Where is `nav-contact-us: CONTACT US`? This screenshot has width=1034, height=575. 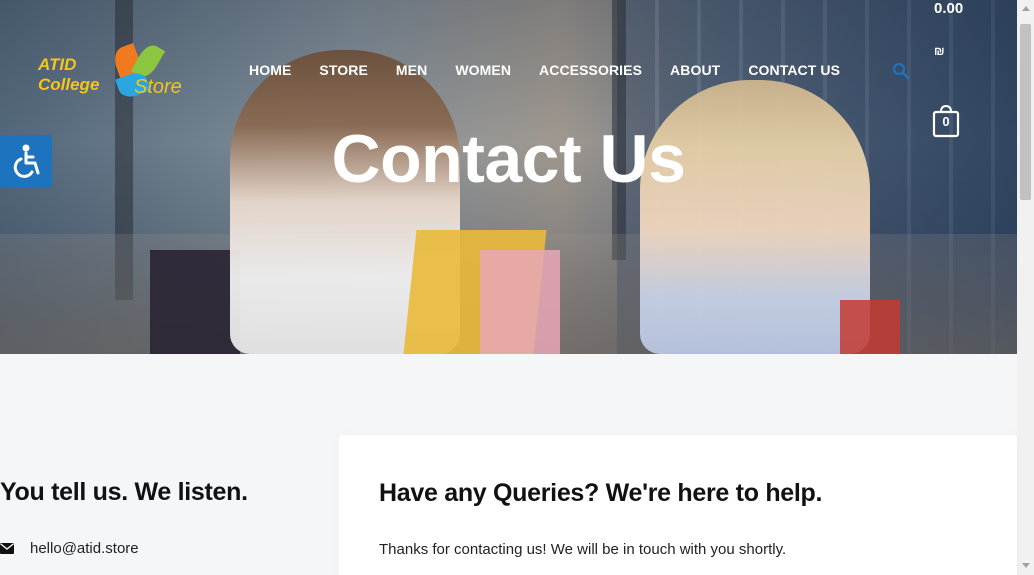
nav-contact-us: CONTACT US is located at coordinates (794, 70).